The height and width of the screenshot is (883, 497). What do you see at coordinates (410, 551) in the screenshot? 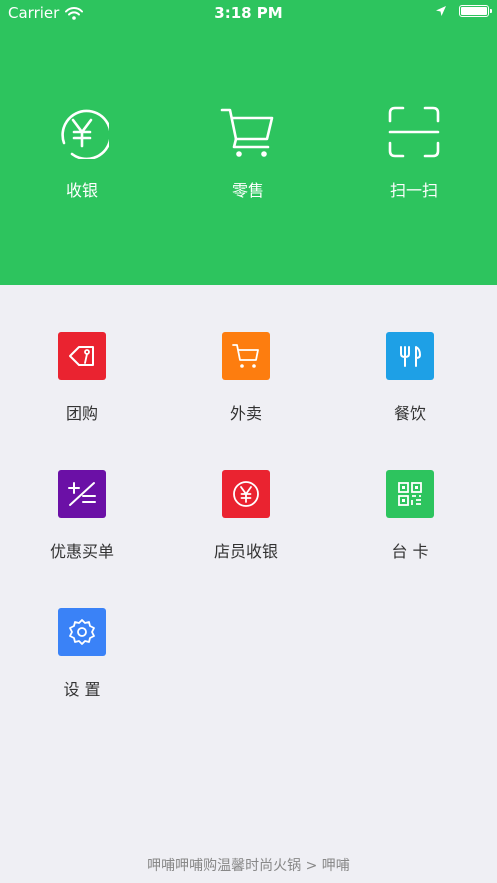
I see `grid-item-label: 台 卡` at bounding box center [410, 551].